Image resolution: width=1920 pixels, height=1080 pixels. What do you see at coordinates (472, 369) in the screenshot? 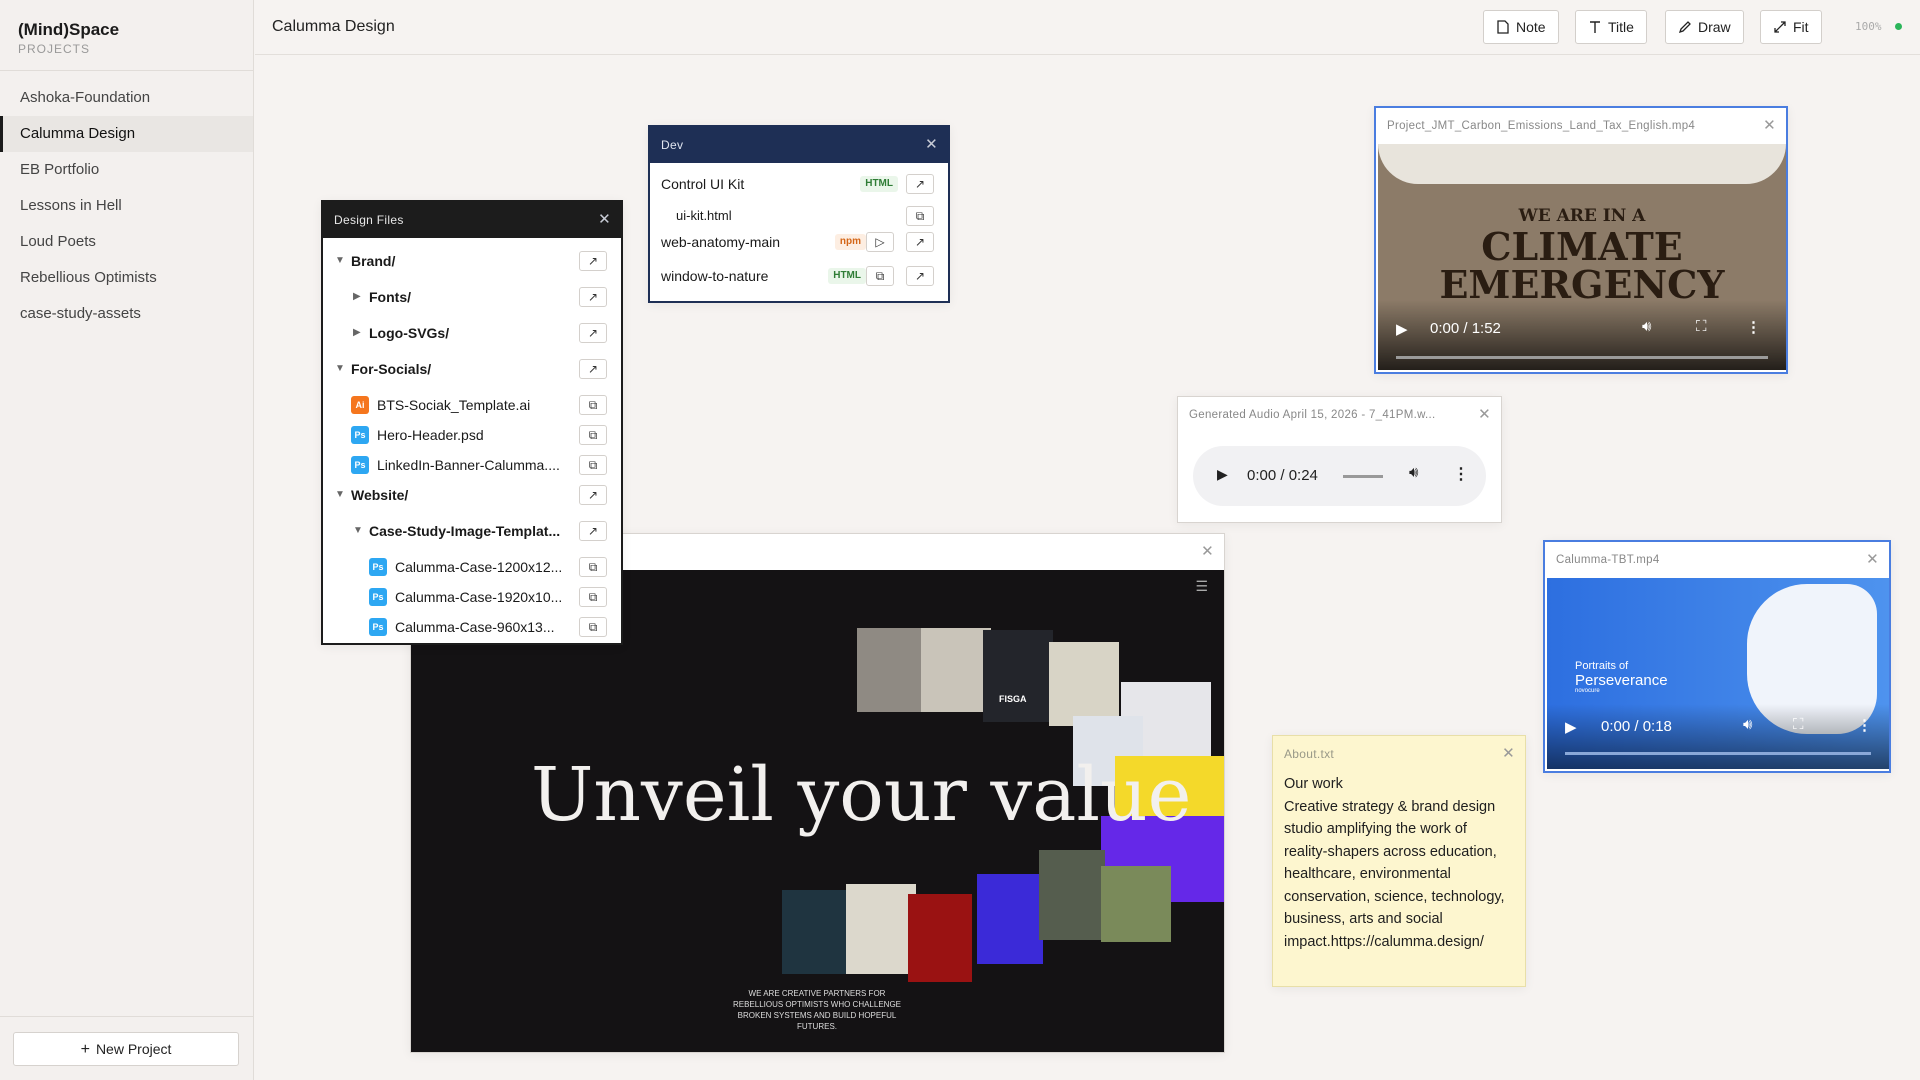
I see `file-tree-item: ▼ For-Socials/ ↗` at bounding box center [472, 369].